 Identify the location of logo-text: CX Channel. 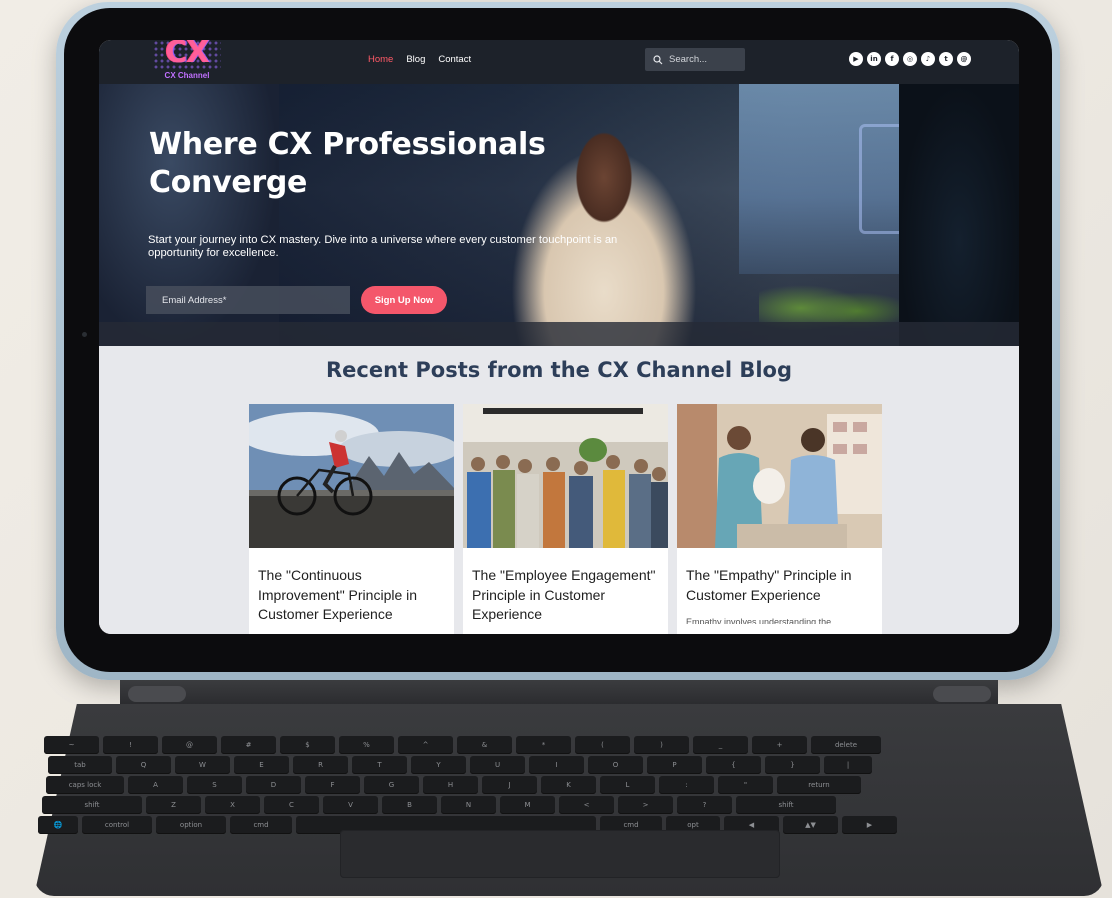
(187, 75).